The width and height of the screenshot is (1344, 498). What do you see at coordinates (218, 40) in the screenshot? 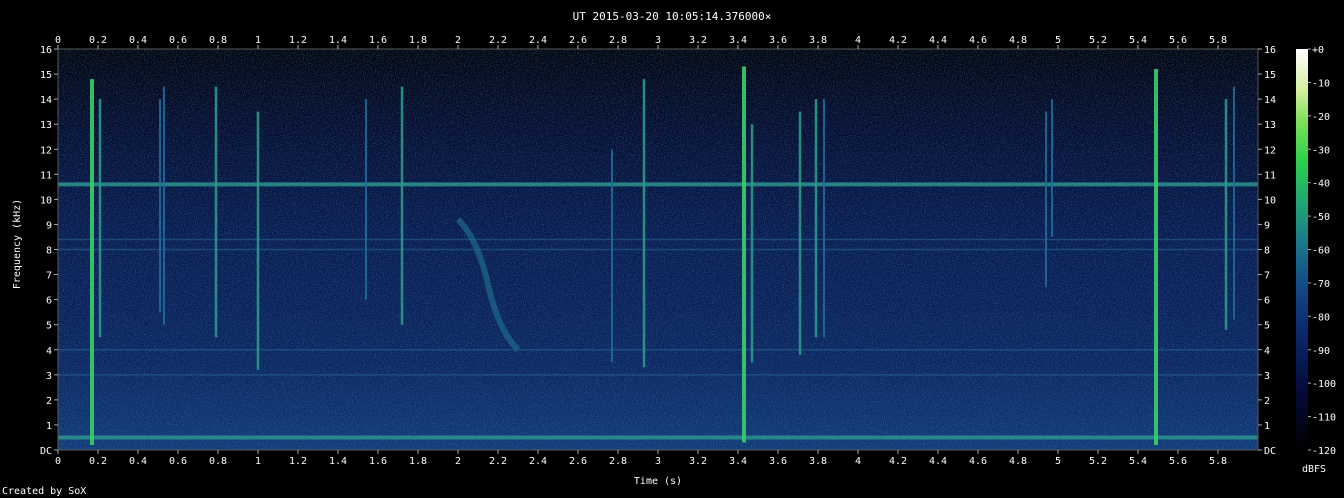
I see `x-tick-top-label: 0.8` at bounding box center [218, 40].